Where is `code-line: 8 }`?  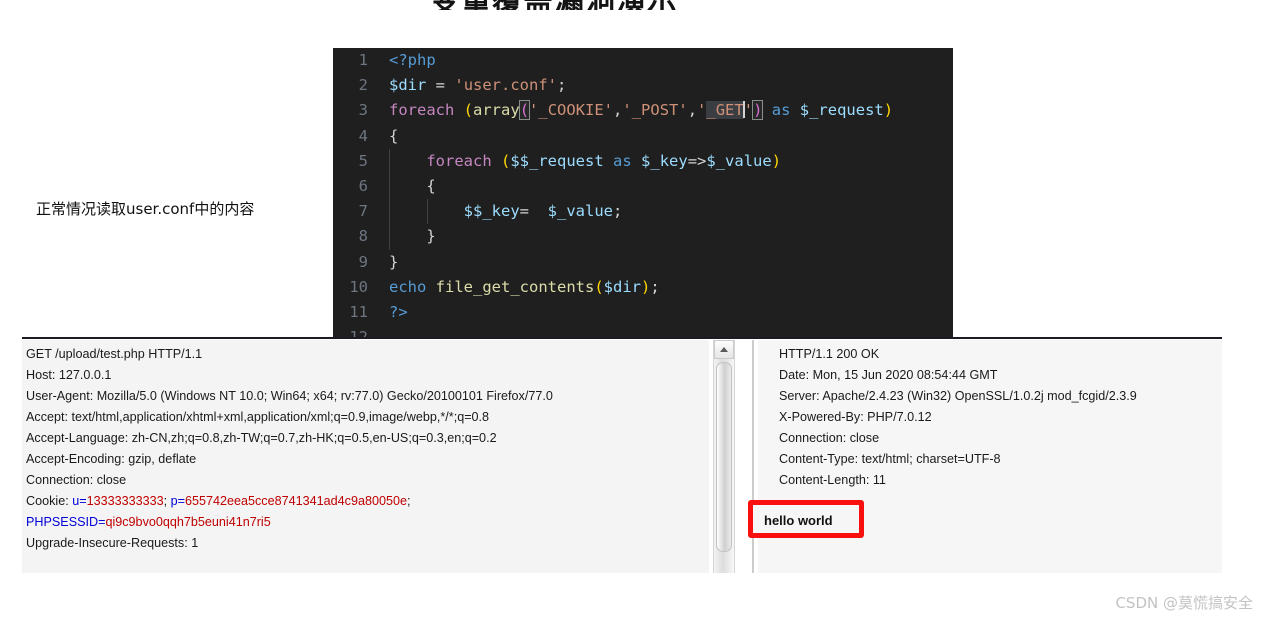
code-line: 8 } is located at coordinates (643, 237).